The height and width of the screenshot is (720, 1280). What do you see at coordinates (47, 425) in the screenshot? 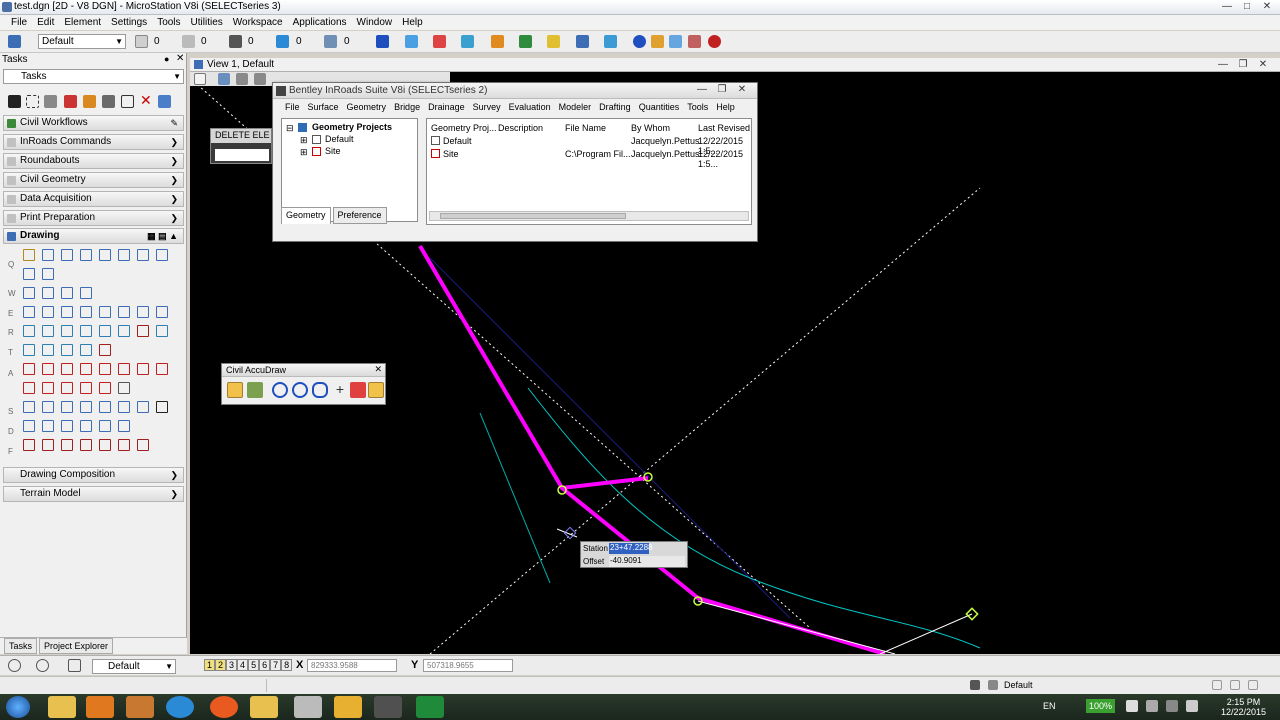
I see `dimension-linear-icon` at bounding box center [47, 425].